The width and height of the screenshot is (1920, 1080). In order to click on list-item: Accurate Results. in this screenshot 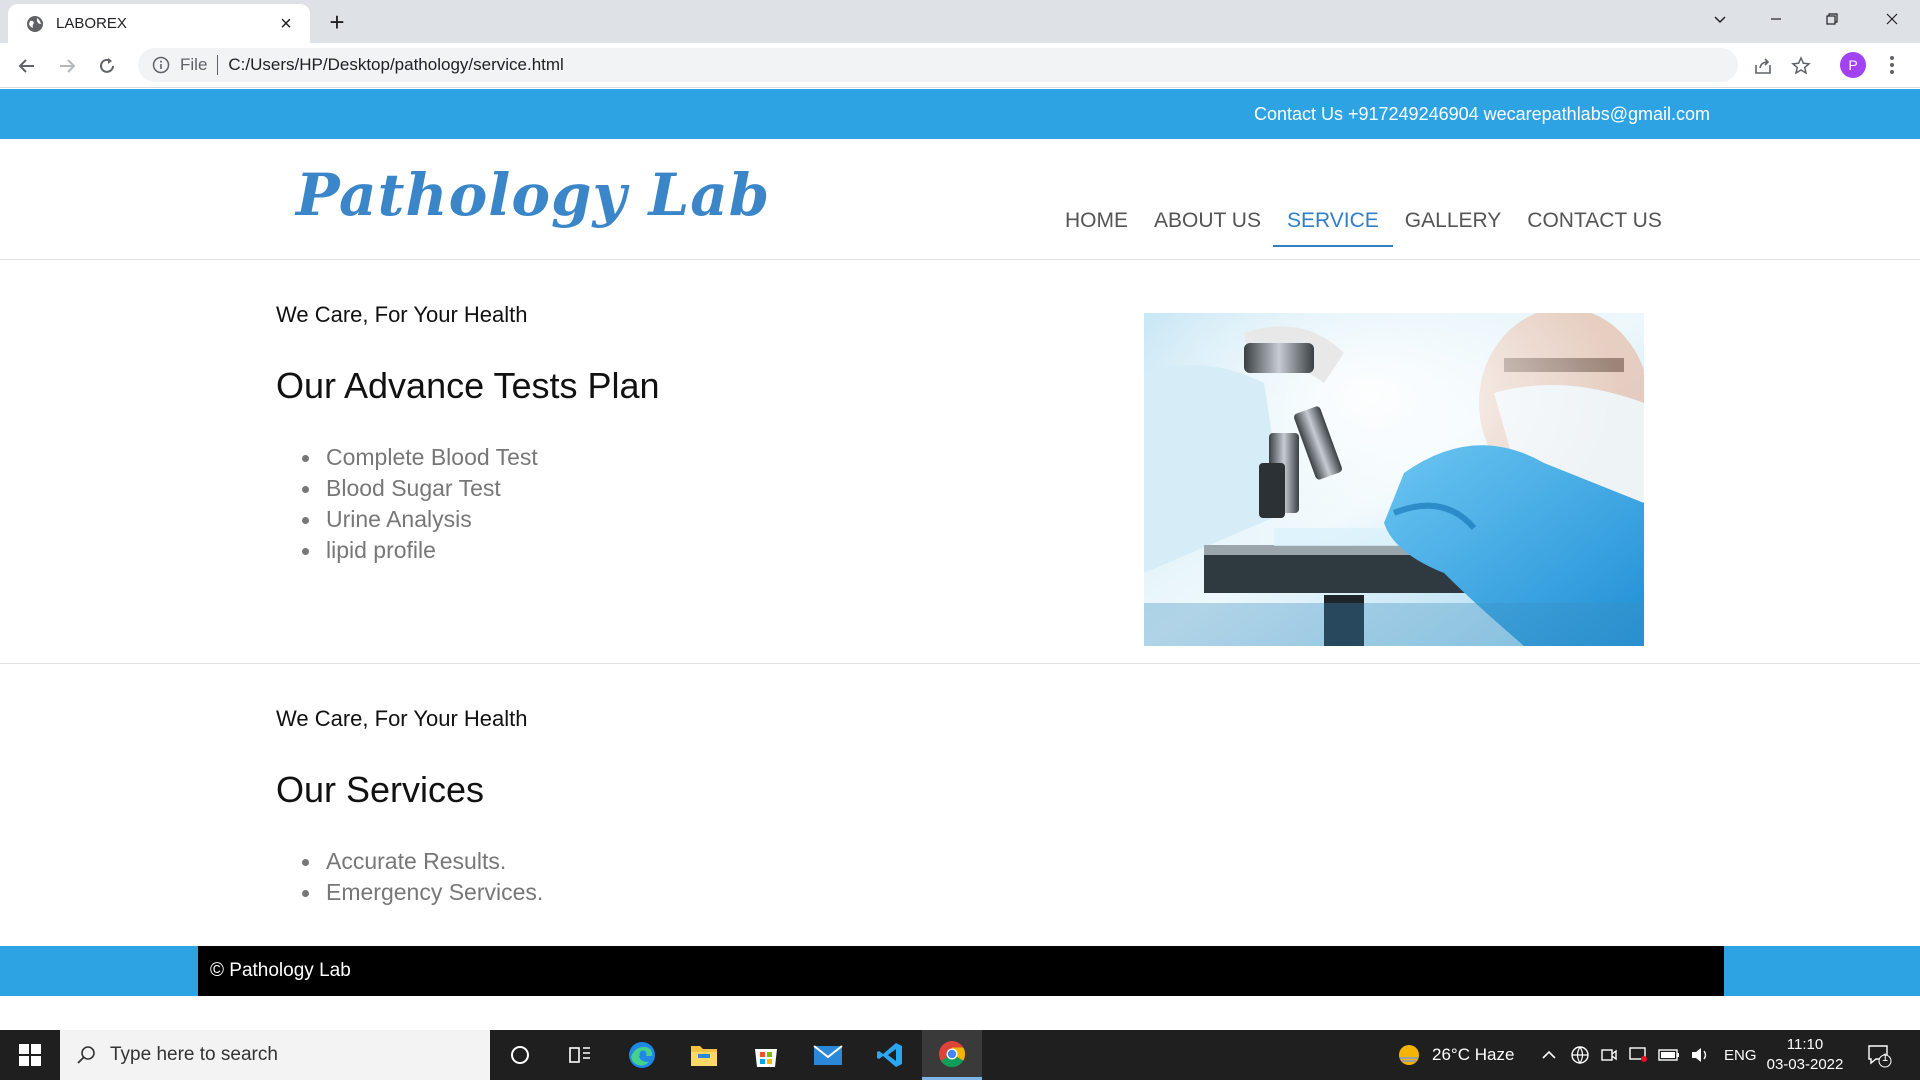, I will do `click(421, 861)`.